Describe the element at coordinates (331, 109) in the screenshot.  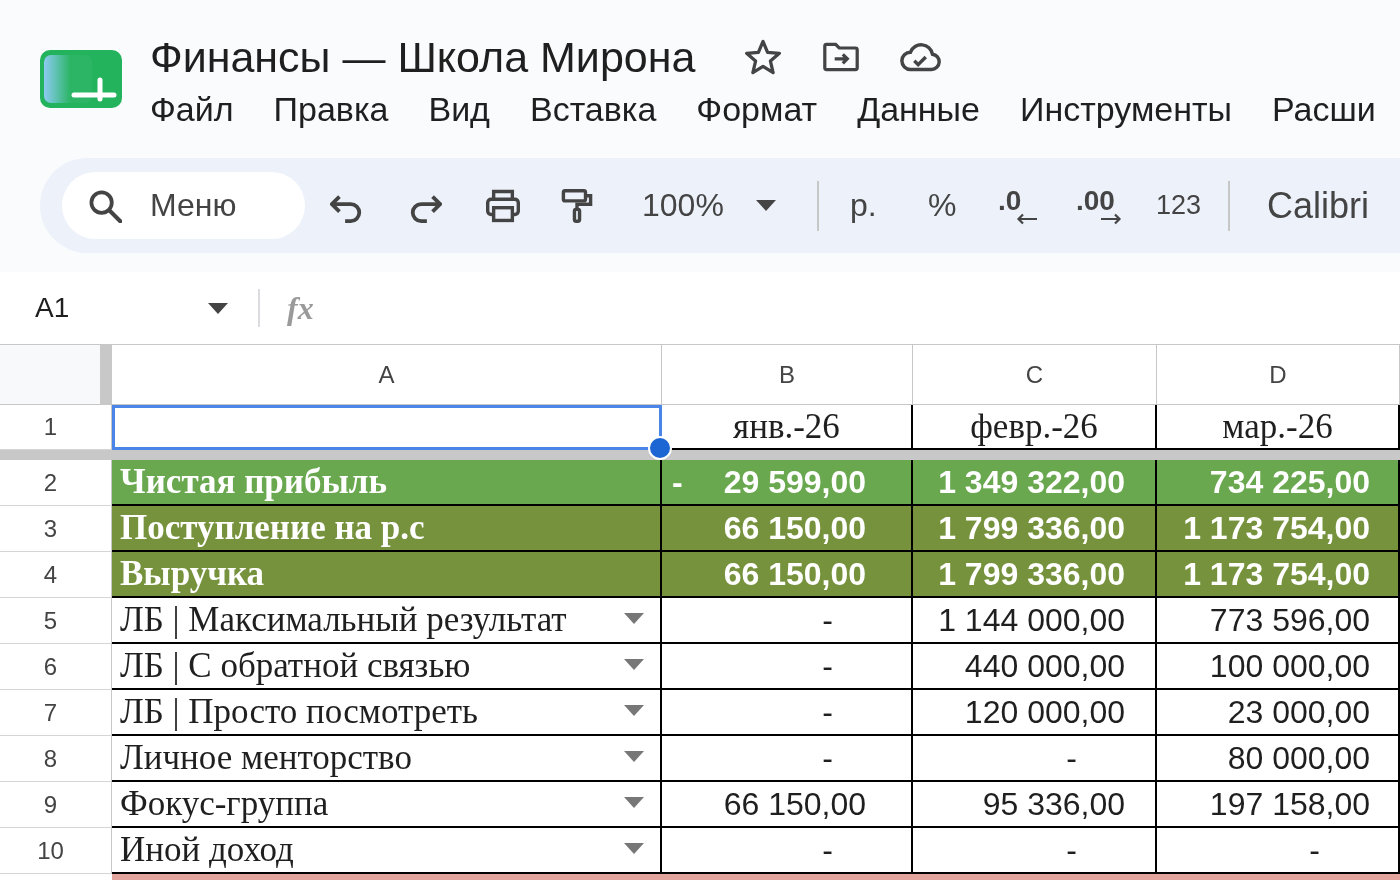
I see `menu-item: Правка` at that location.